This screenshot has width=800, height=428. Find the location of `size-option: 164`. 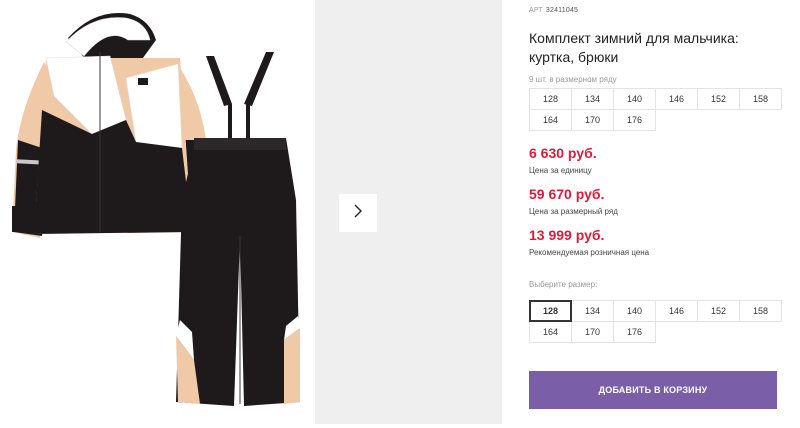

size-option: 164 is located at coordinates (550, 332).